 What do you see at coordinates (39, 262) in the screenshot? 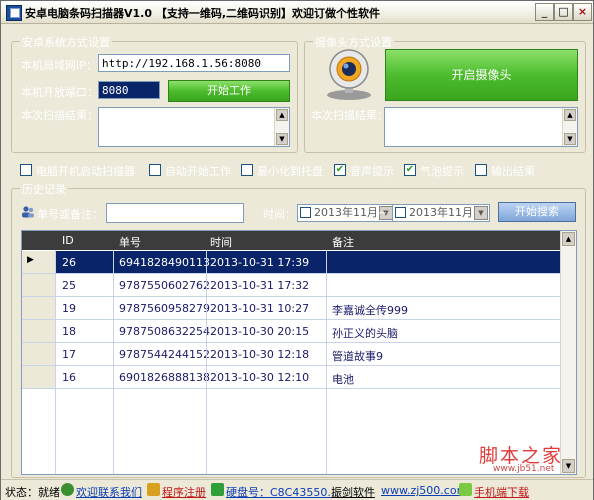
I see `row-indicator: ▶` at bounding box center [39, 262].